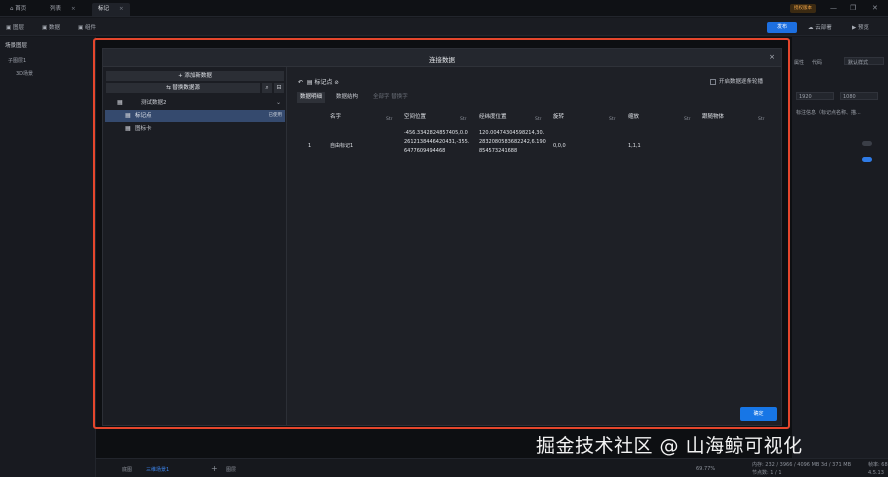 Image resolution: width=888 pixels, height=477 pixels. I want to click on minimize-icon: —, so click(833, 8).